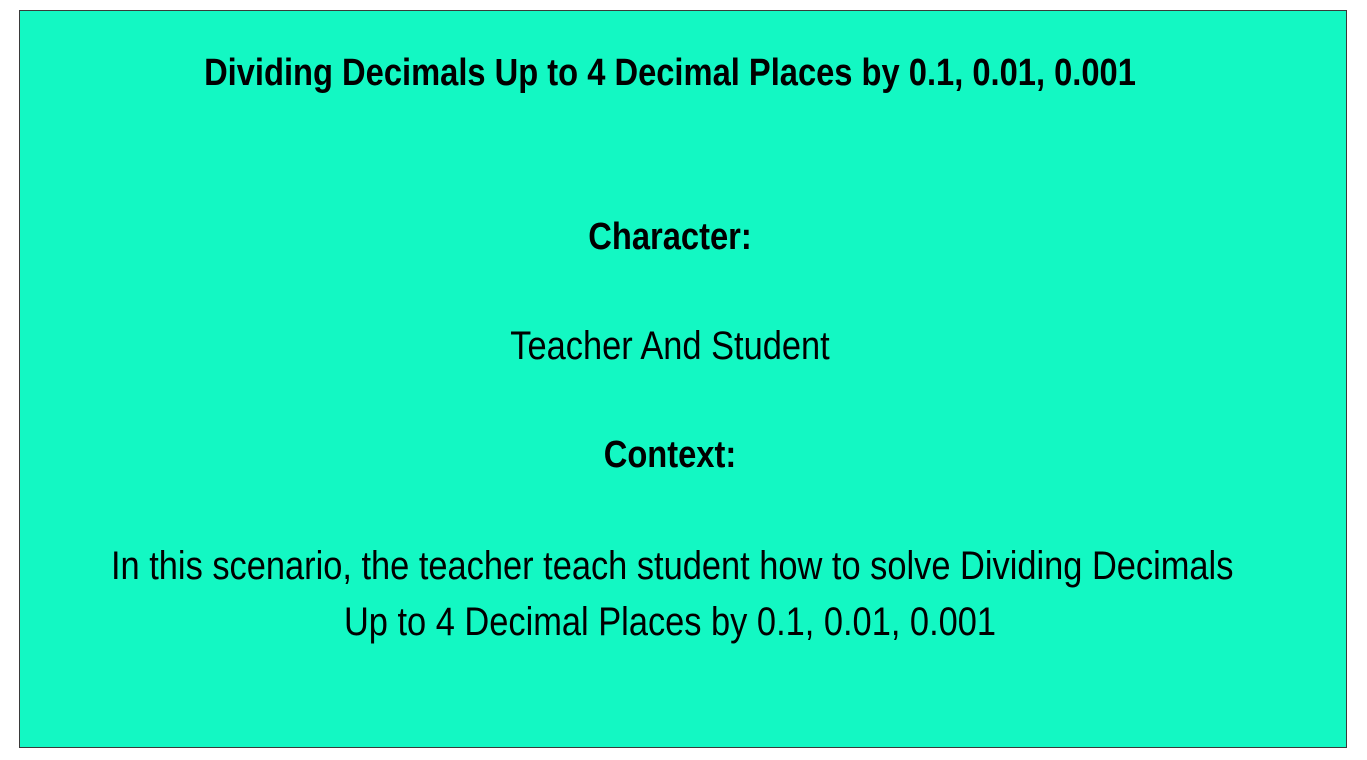 The width and height of the screenshot is (1367, 760). Describe the element at coordinates (670, 455) in the screenshot. I see `context-heading: Context:` at that location.